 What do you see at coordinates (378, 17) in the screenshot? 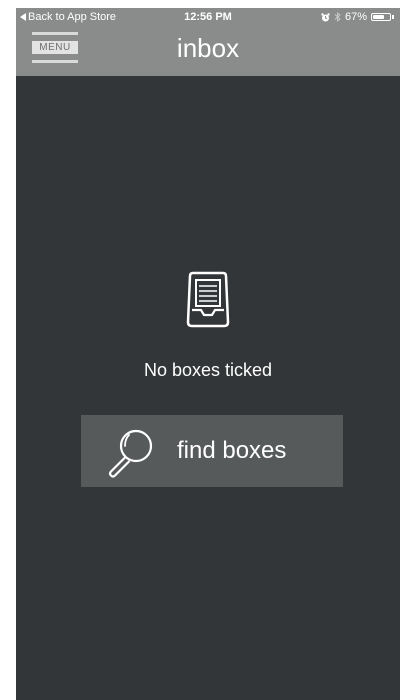
I see `battery-fill` at bounding box center [378, 17].